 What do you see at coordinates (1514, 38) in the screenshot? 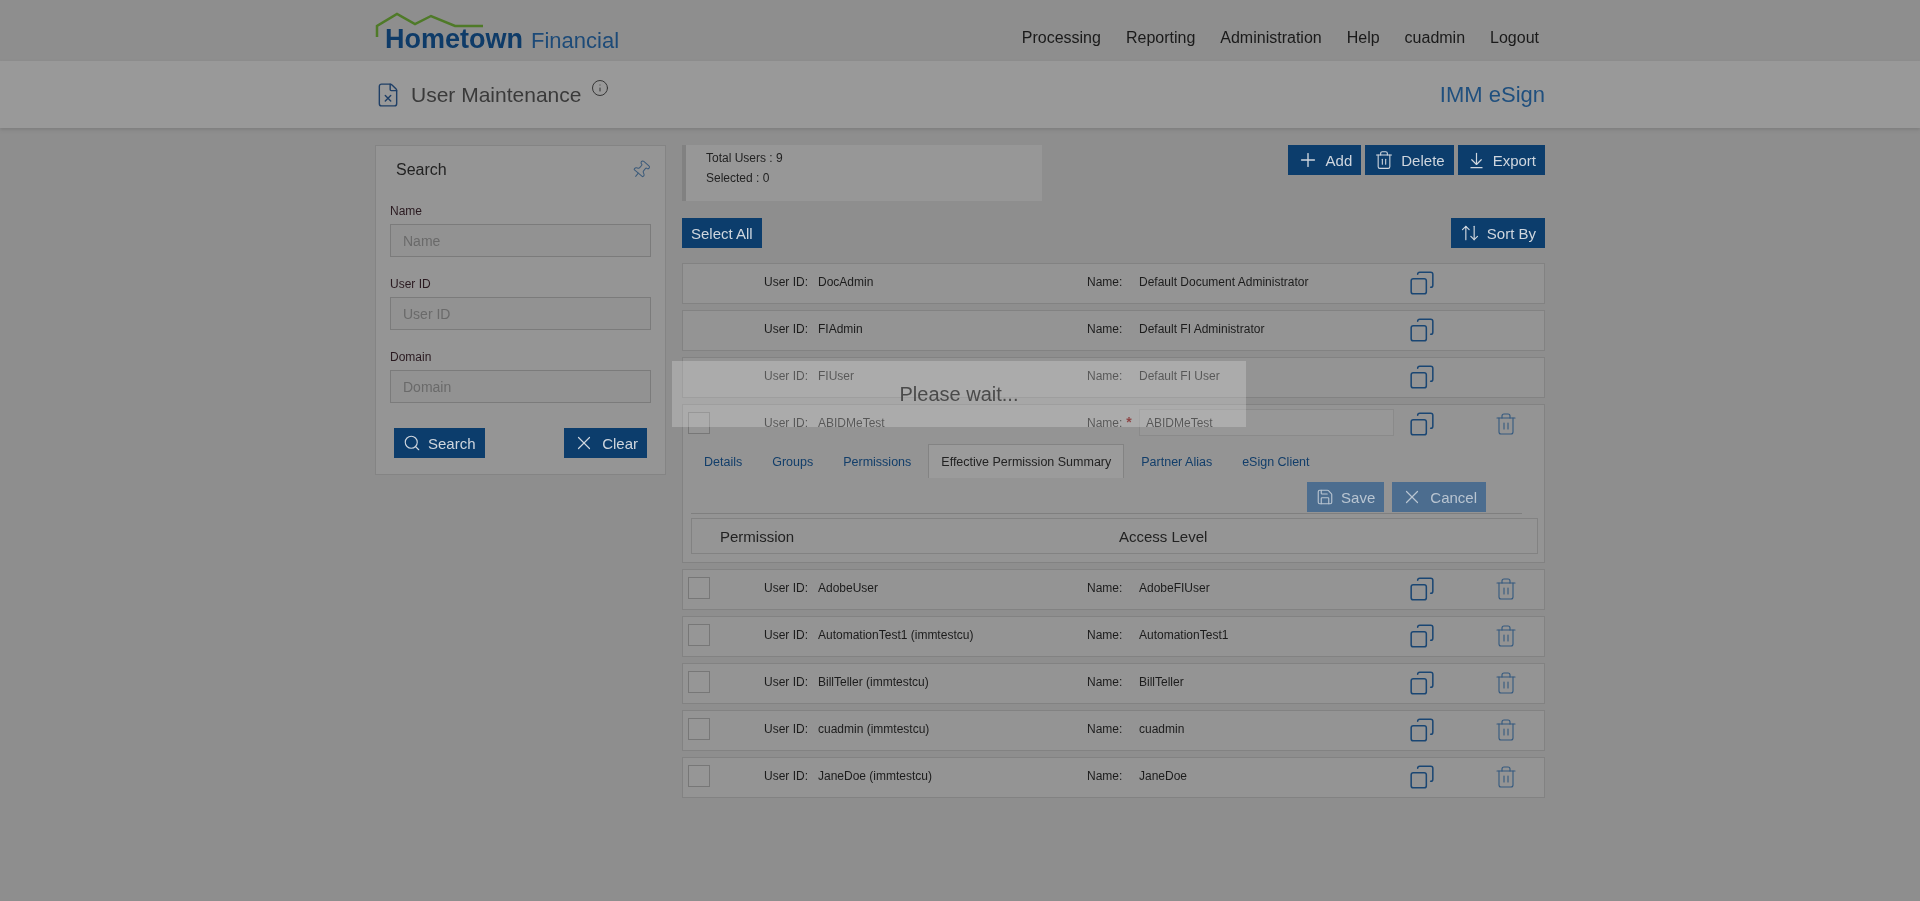
I see `nav-link: Logout` at bounding box center [1514, 38].